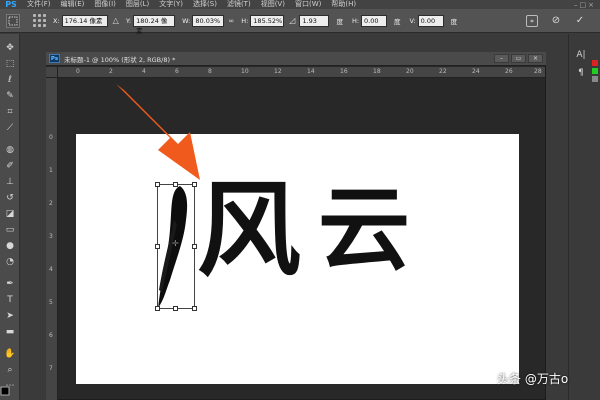 This screenshot has width=600, height=400. Describe the element at coordinates (10, 48) in the screenshot. I see `move-tool-icon: ✥` at that location.